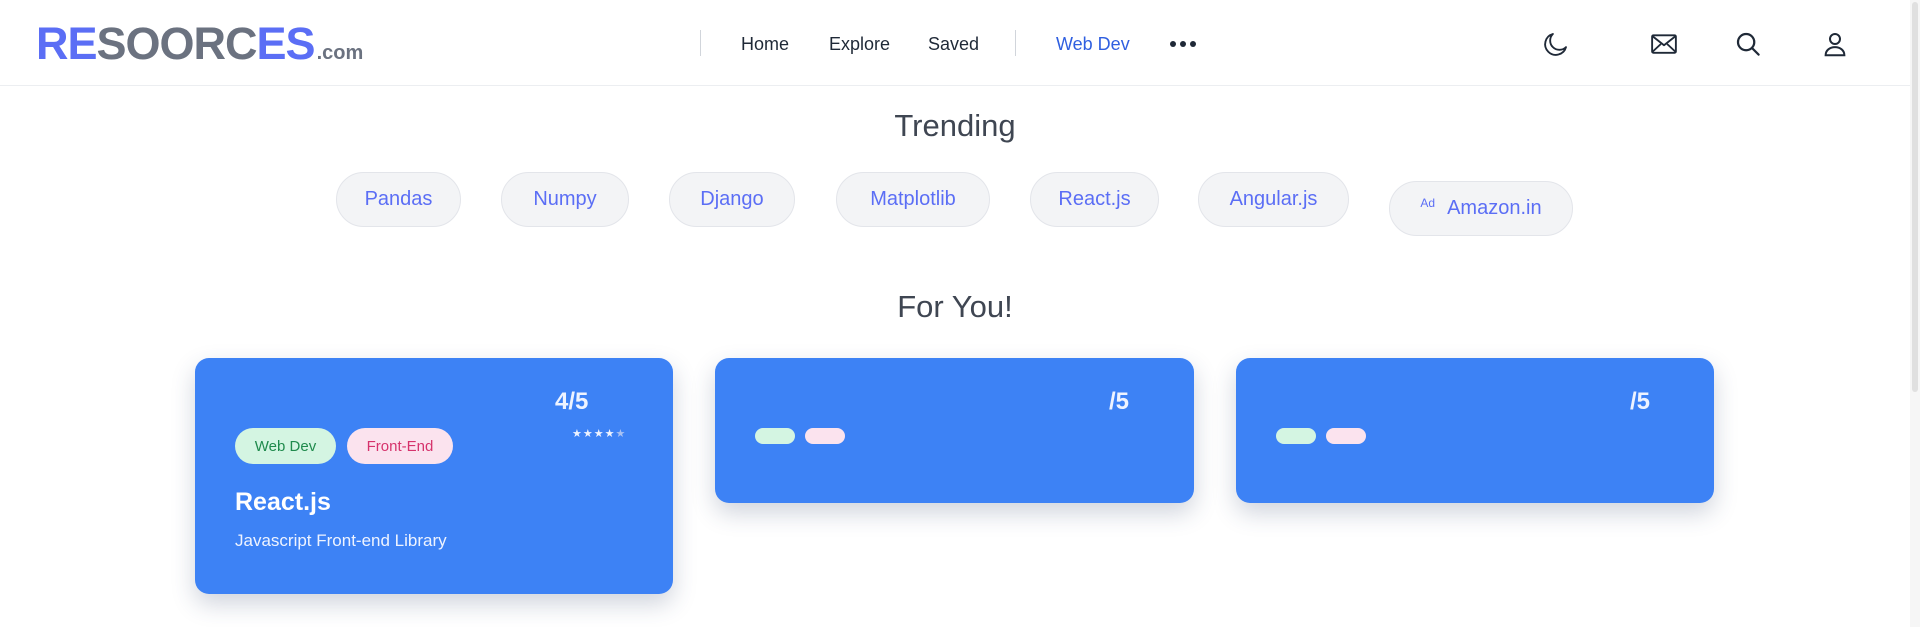  I want to click on nav-home: Home, so click(765, 44).